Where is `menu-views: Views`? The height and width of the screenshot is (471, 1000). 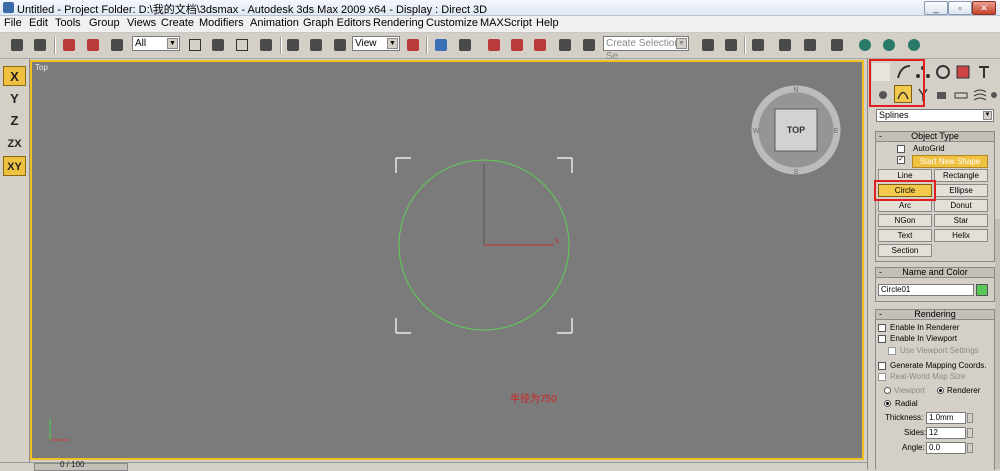 menu-views: Views is located at coordinates (141, 23).